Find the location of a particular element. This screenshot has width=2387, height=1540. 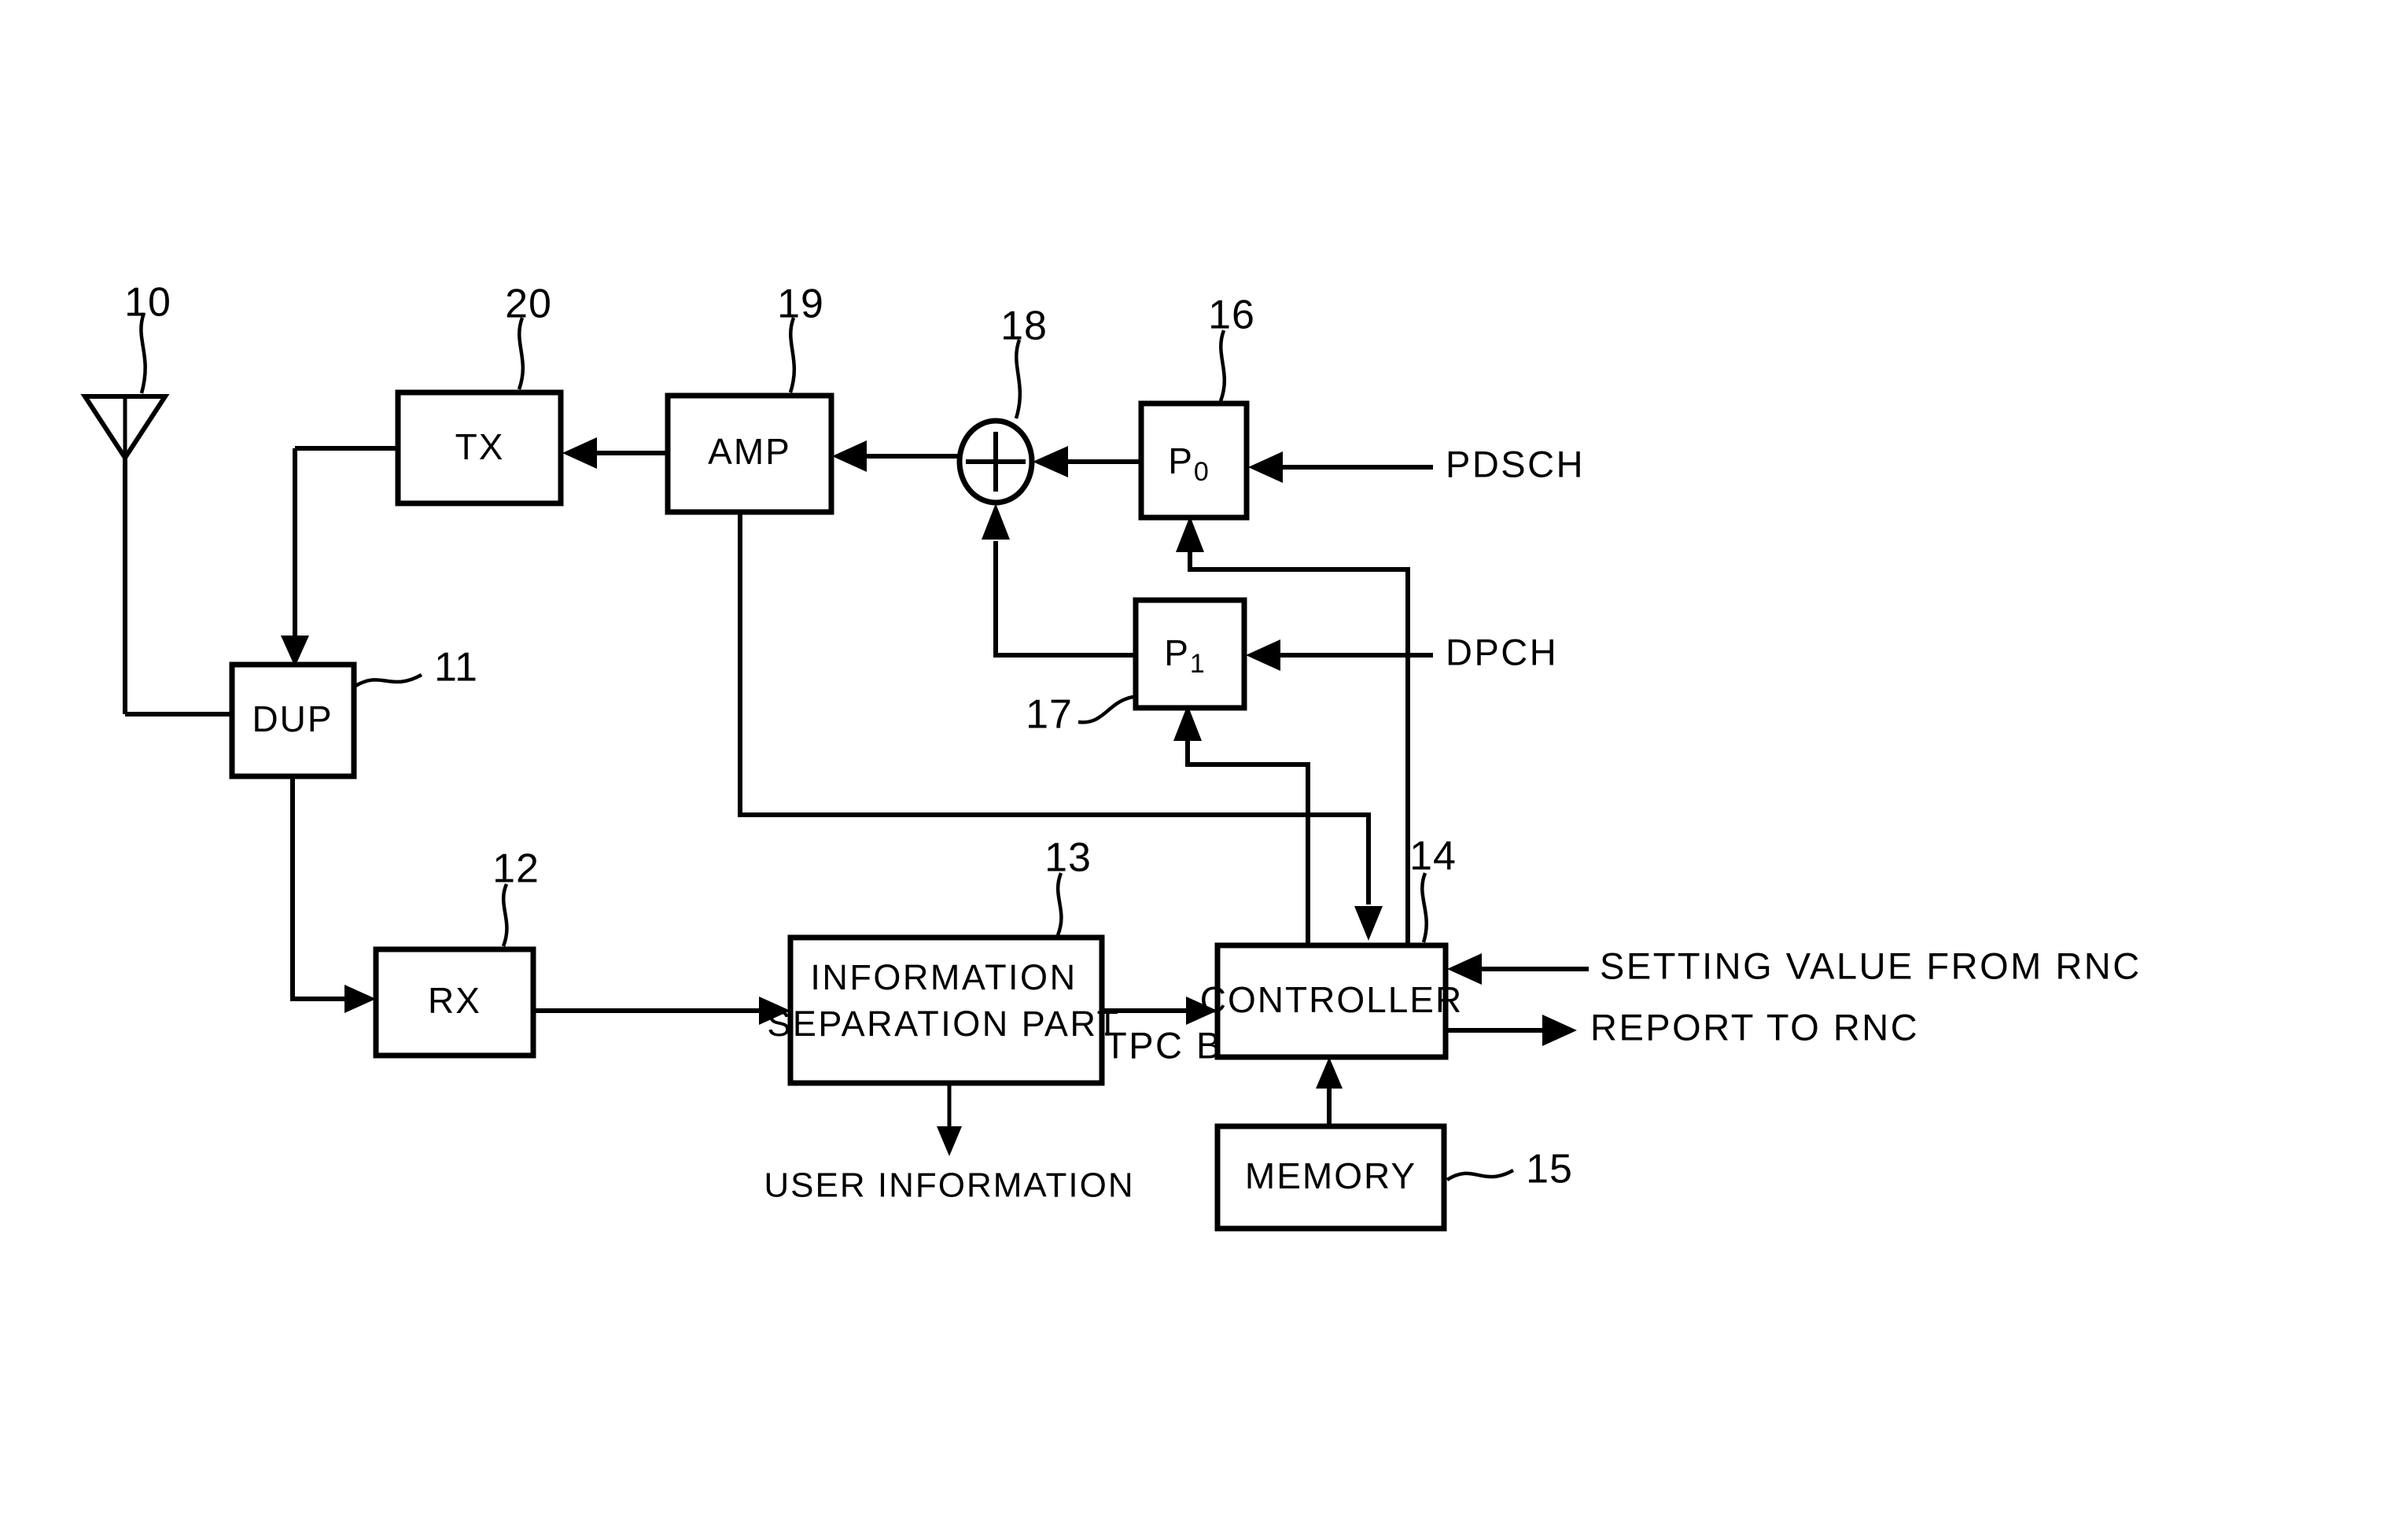

wire-dpch-to-p1 is located at coordinates (1339, 655).